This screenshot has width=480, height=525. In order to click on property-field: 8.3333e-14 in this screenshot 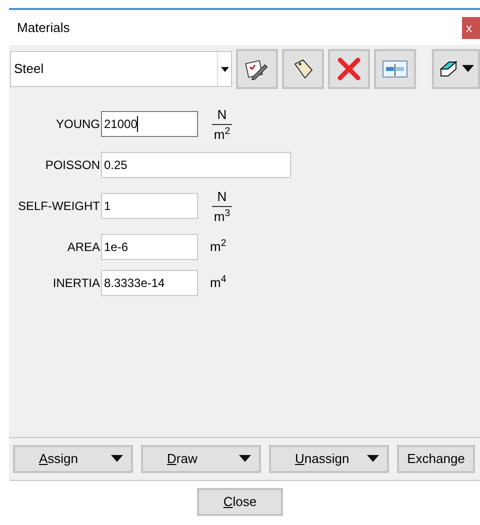, I will do `click(149, 283)`.